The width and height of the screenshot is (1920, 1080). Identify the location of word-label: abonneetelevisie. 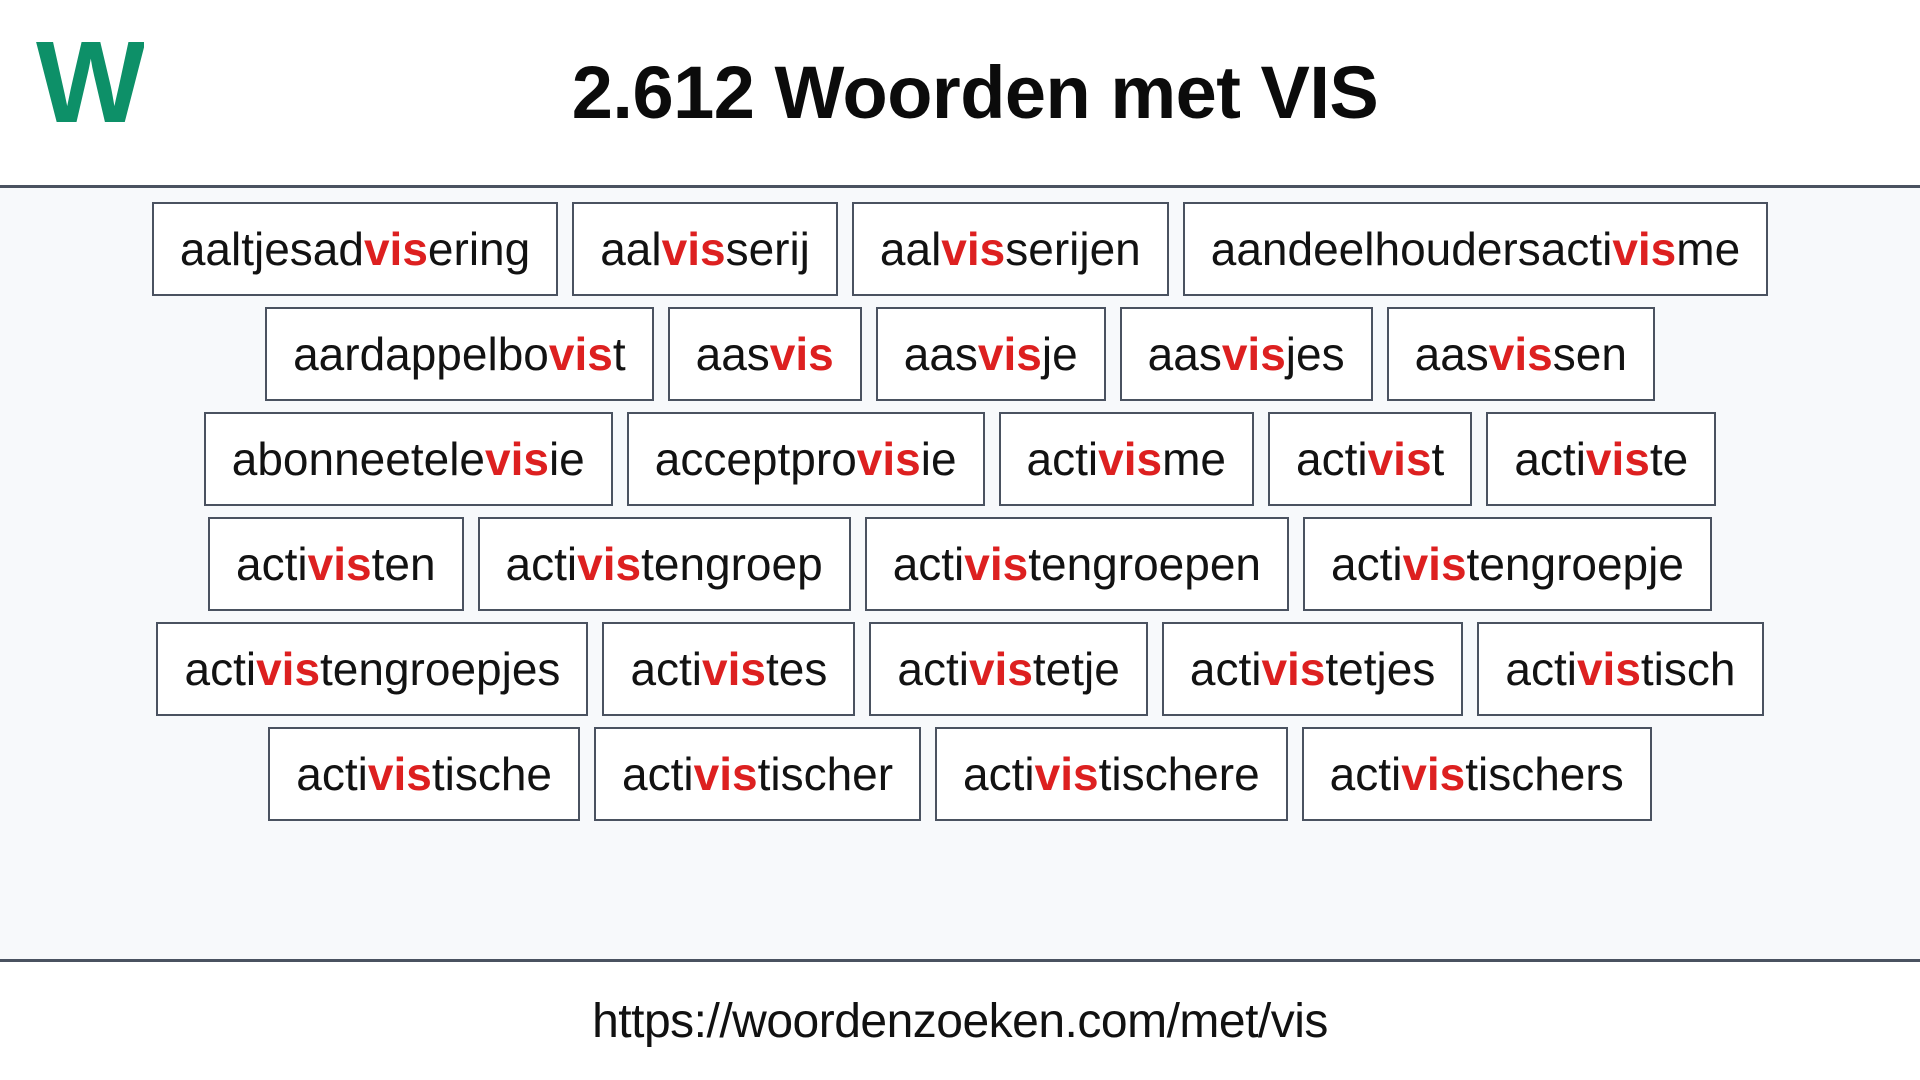
(408, 459).